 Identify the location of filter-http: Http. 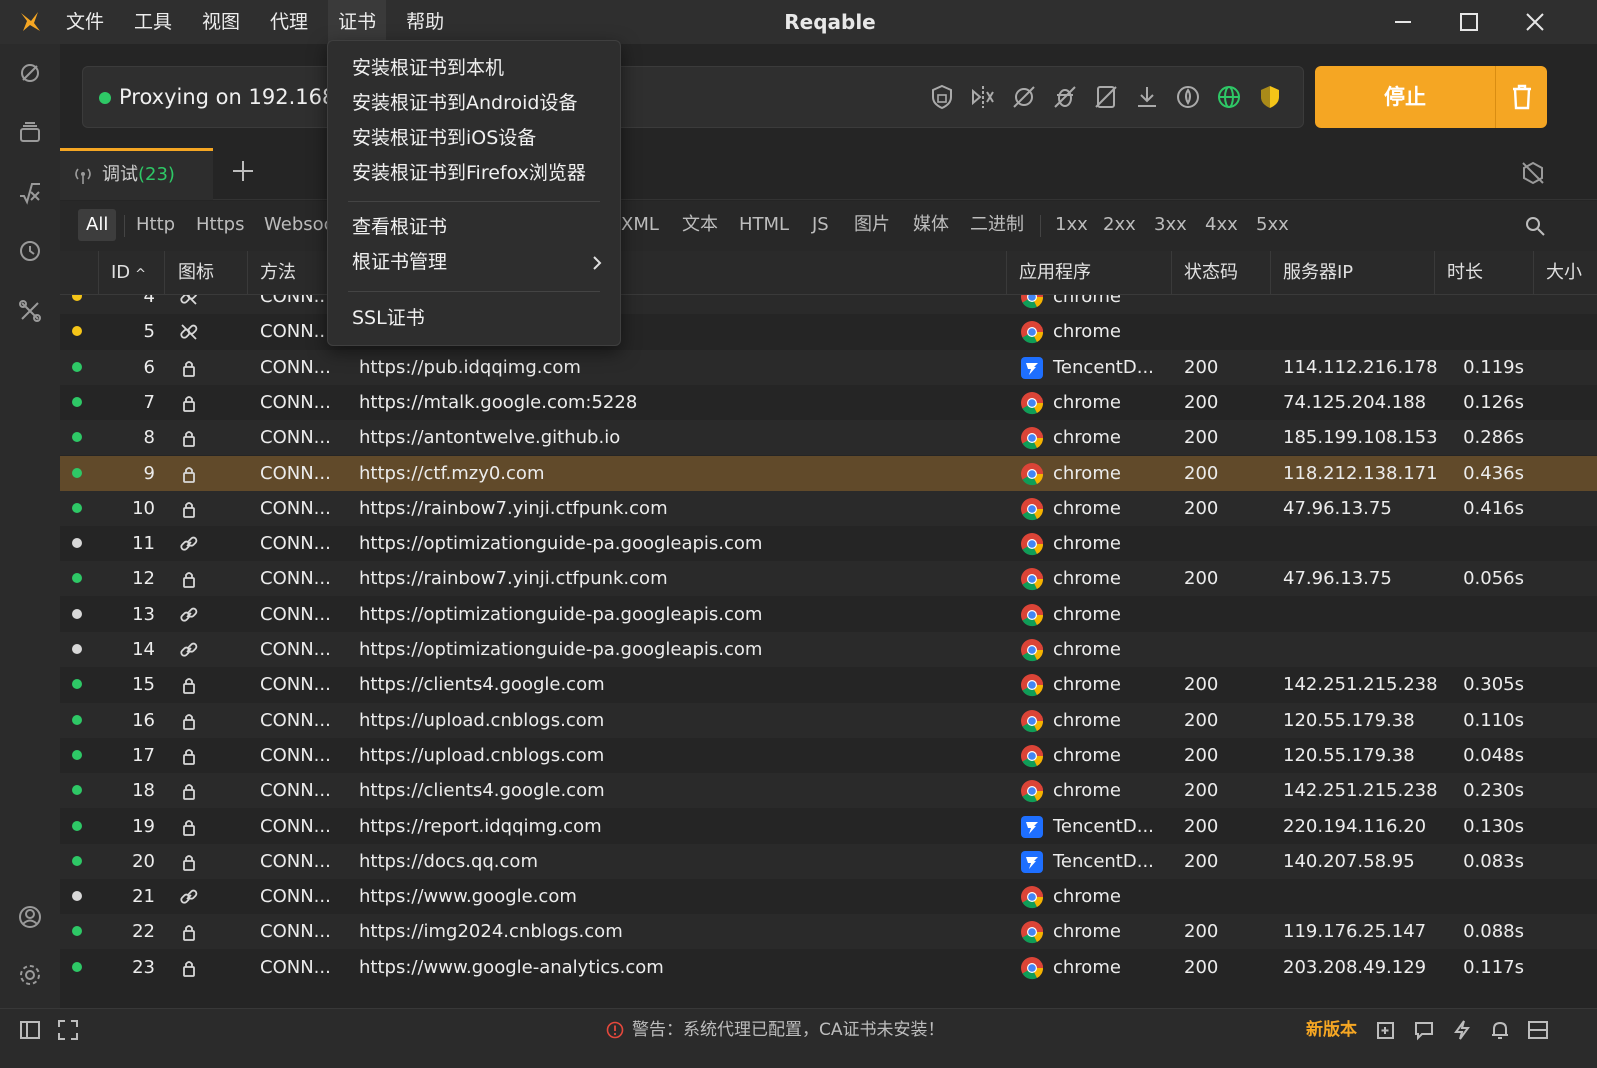
(155, 225).